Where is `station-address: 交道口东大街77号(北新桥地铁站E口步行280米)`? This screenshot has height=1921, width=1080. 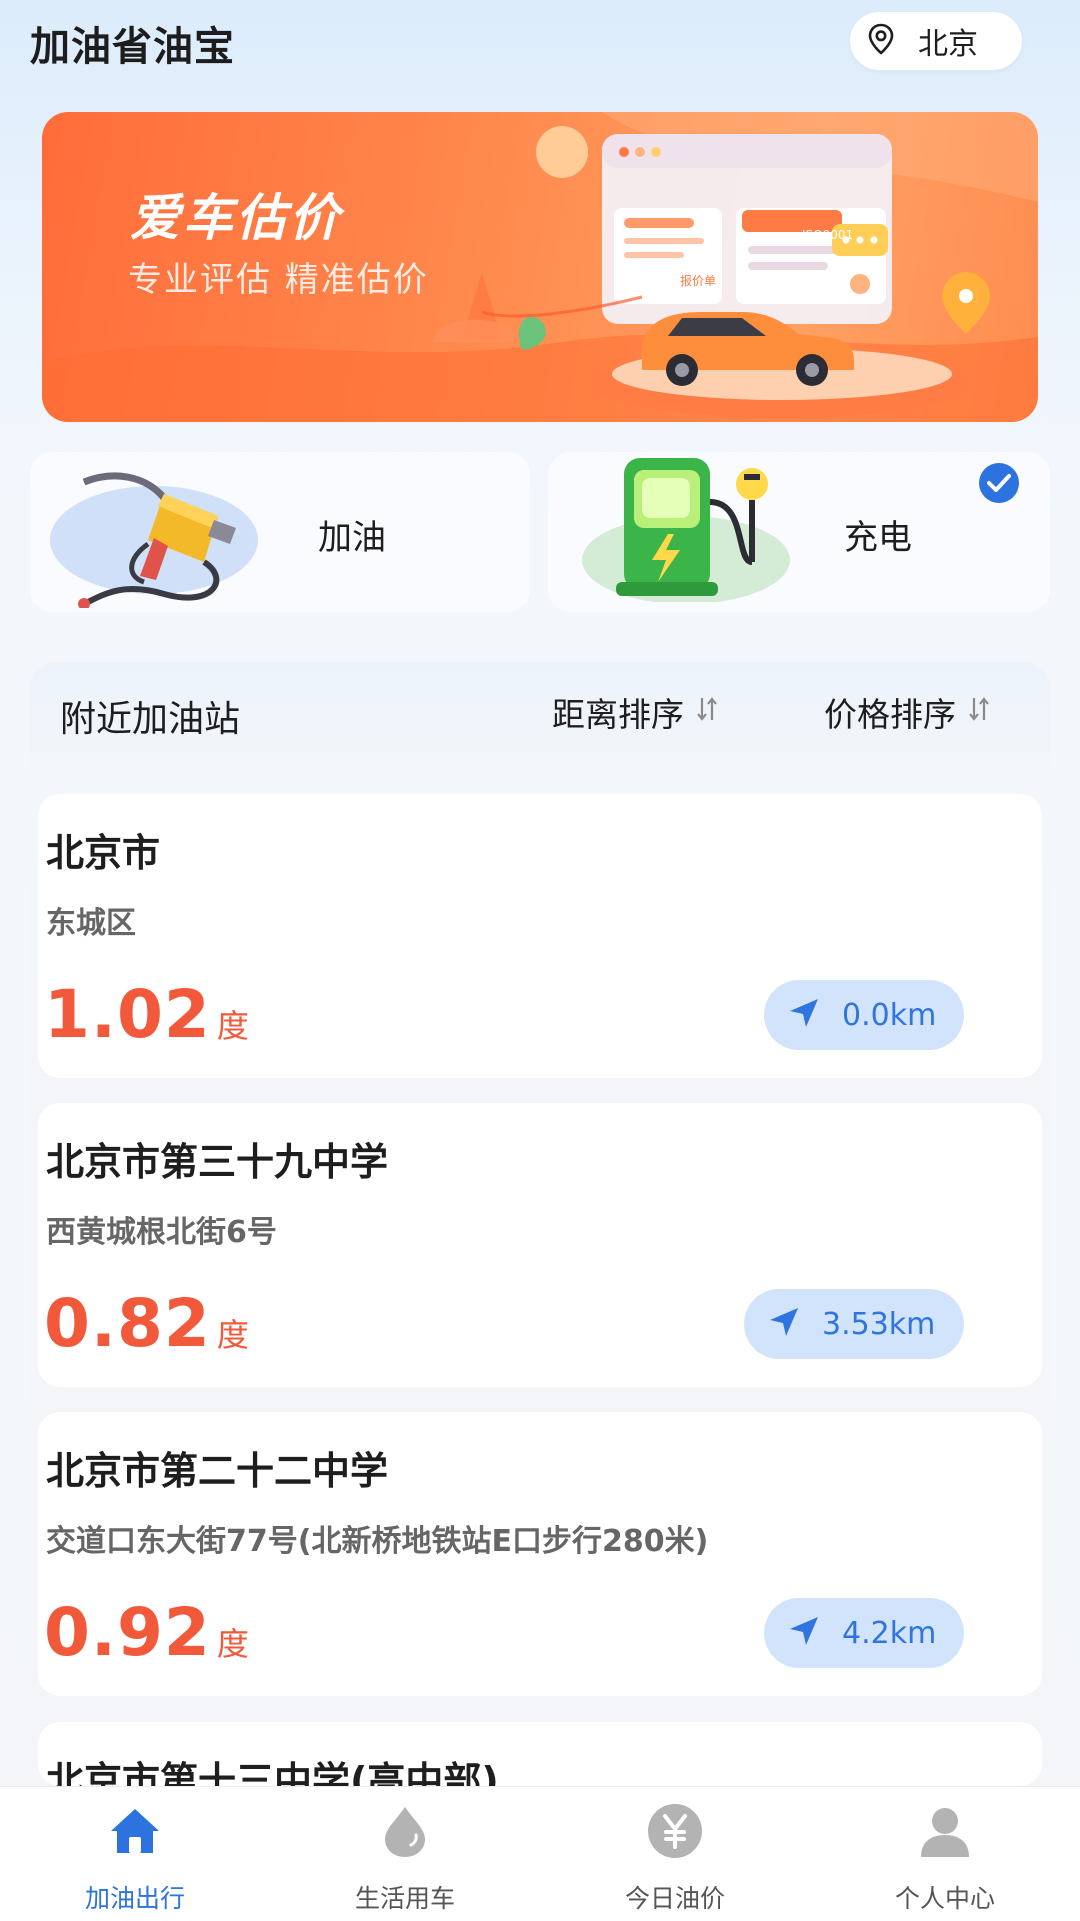
station-address: 交道口东大街77号(北新桥地铁站E口步行280米) is located at coordinates (377, 1541).